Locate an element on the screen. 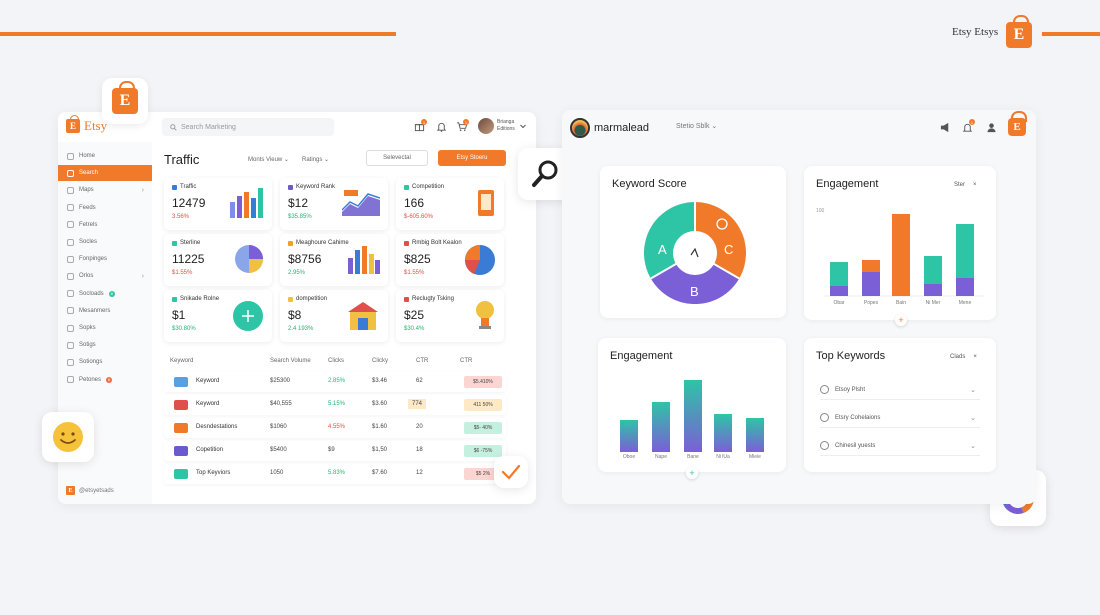 The height and width of the screenshot is (615, 1100). sidebar-item: Mesanmers is located at coordinates (105, 311).